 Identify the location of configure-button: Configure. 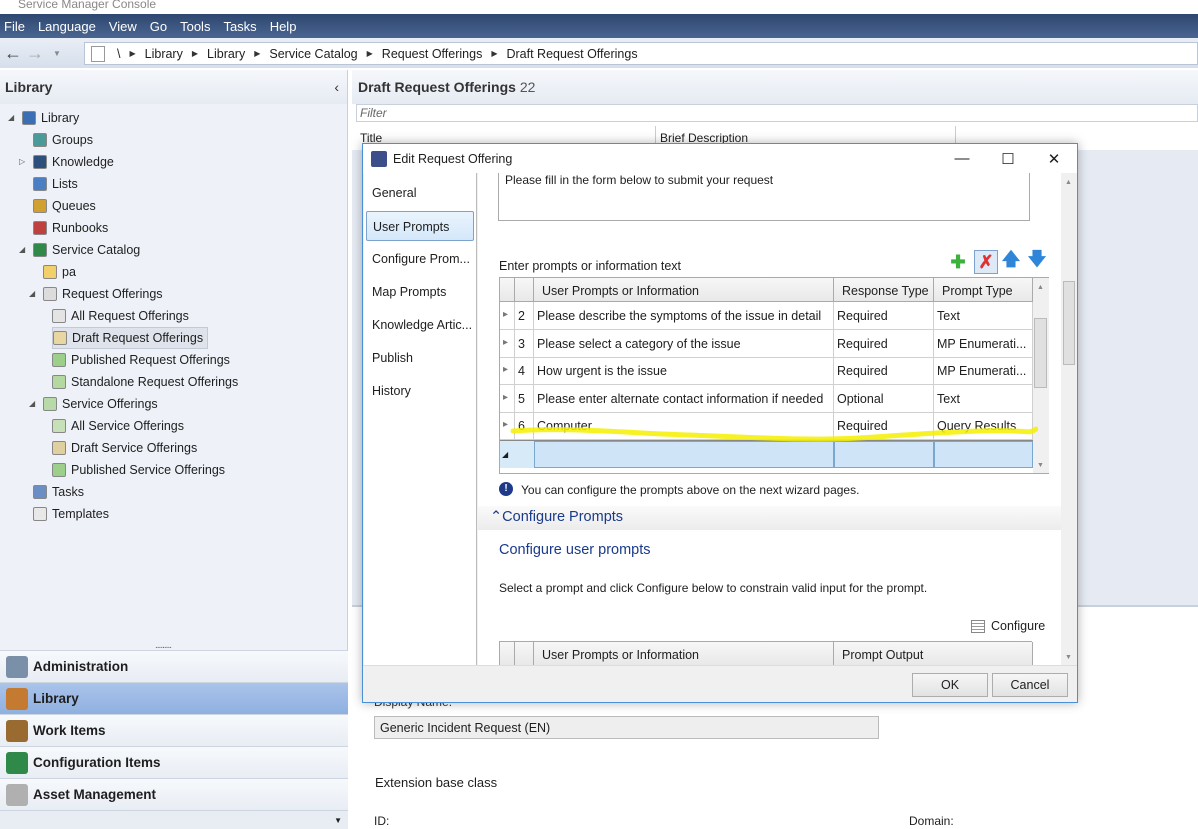
(1008, 626).